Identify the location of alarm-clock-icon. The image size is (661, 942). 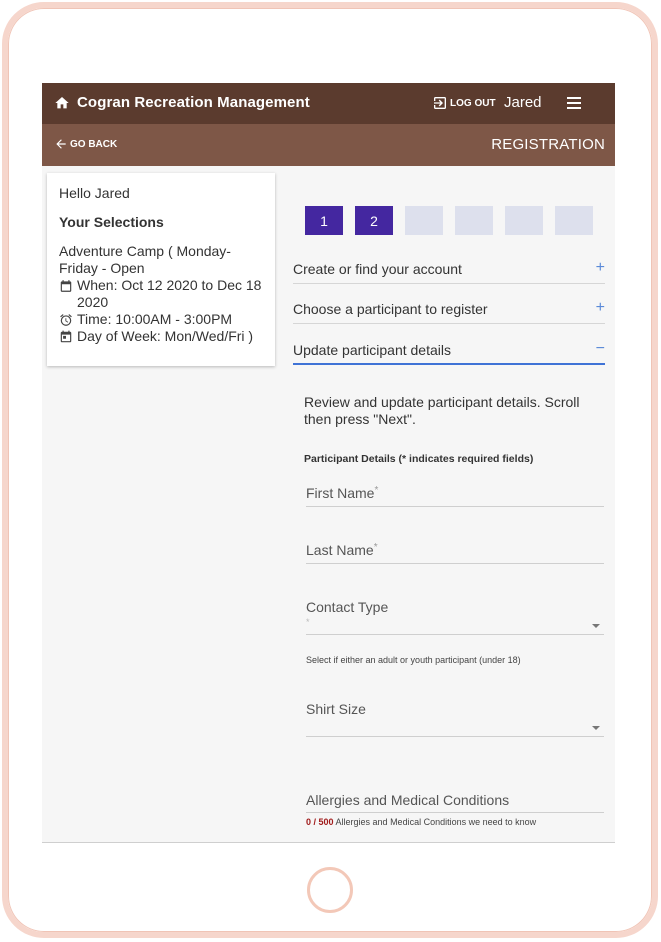
(66, 320).